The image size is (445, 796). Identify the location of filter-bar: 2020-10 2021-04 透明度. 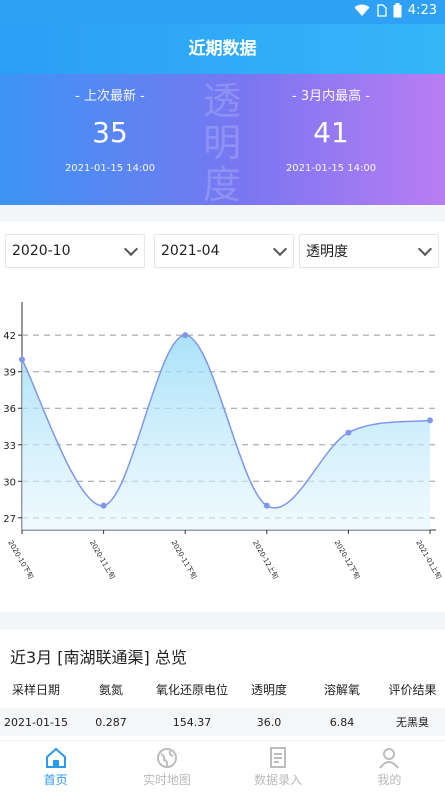
(222, 252).